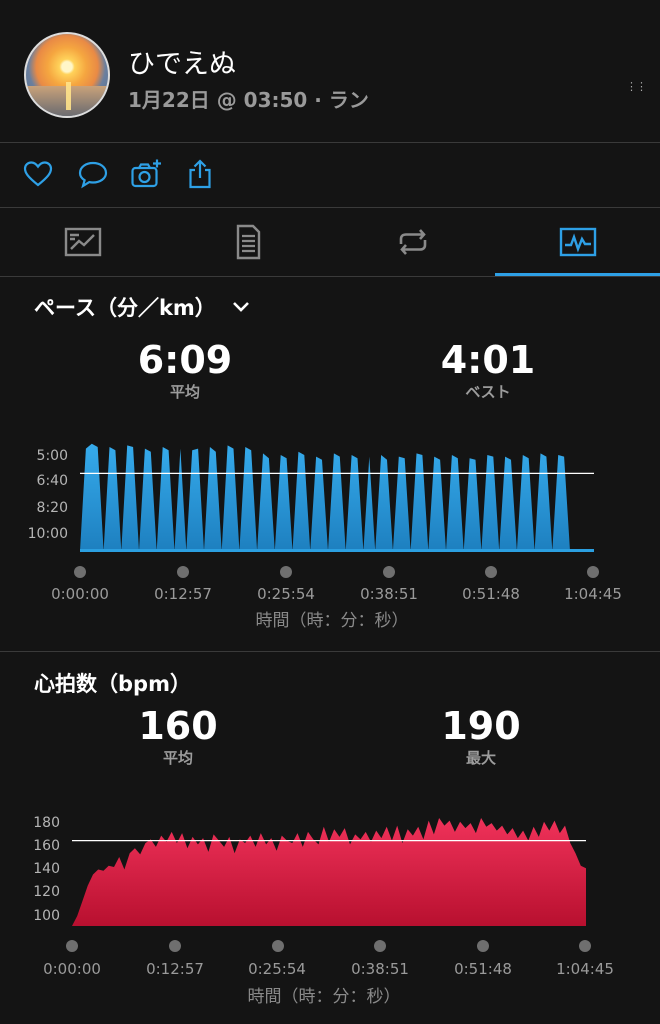 The image size is (660, 1024). Describe the element at coordinates (329, 872) in the screenshot. I see `heart-rate-area` at that location.